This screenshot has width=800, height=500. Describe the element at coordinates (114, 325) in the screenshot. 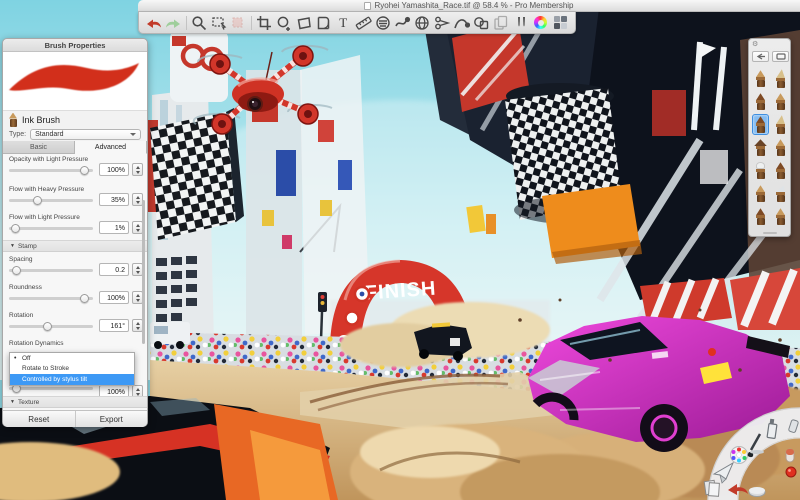

I see `rotation-value: 161°` at that location.